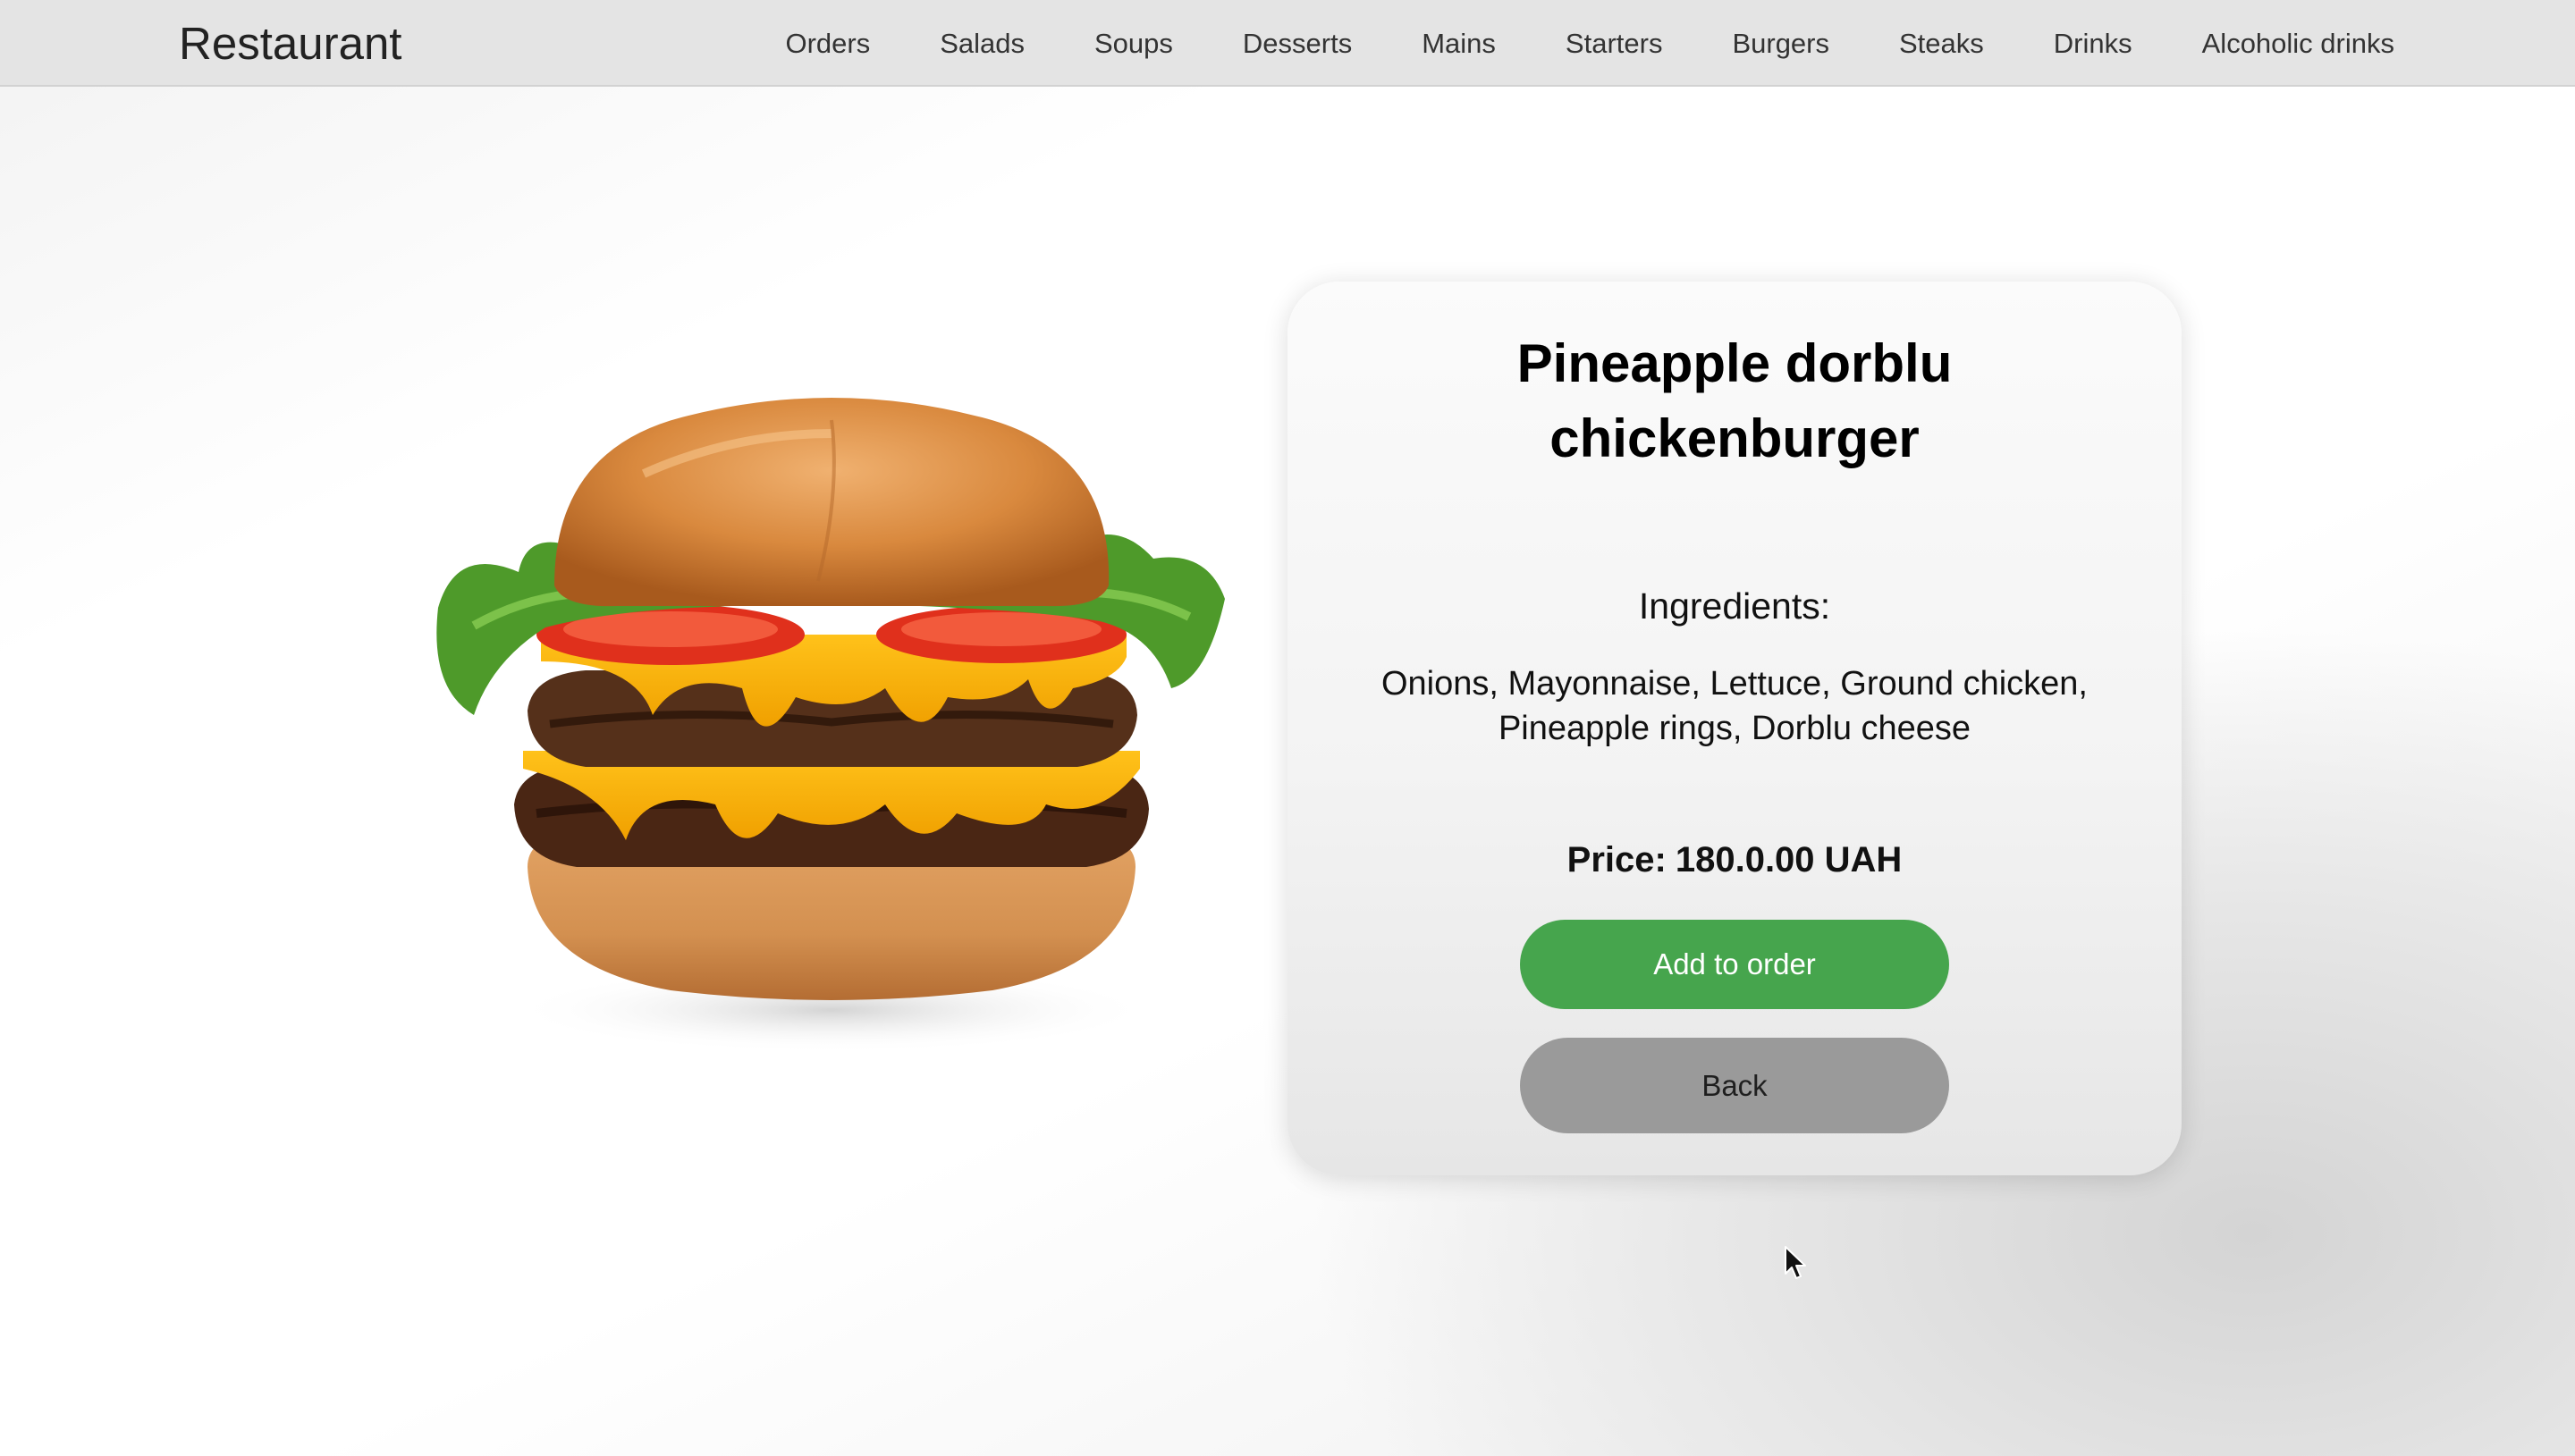 Image resolution: width=2575 pixels, height=1456 pixels. I want to click on nav-link-drinks: Drinks, so click(2093, 44).